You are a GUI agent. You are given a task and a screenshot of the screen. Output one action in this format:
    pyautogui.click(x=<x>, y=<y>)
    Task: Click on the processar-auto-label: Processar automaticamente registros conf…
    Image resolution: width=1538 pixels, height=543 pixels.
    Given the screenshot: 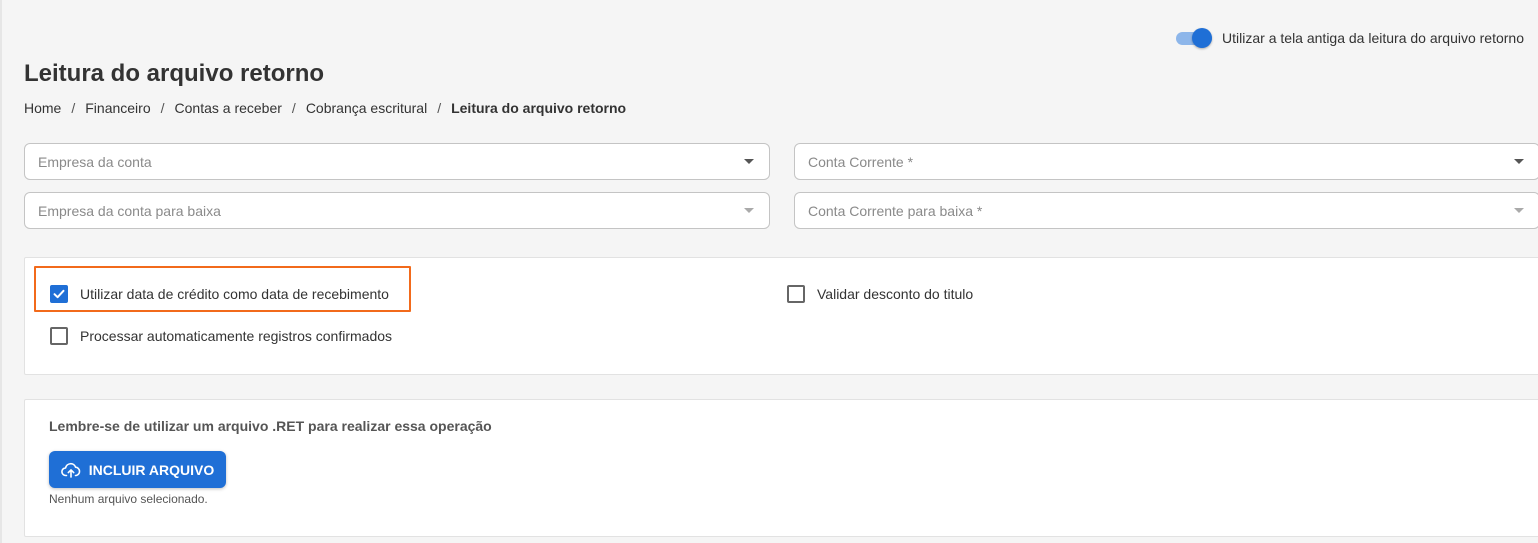 What is the action you would take?
    pyautogui.click(x=236, y=336)
    